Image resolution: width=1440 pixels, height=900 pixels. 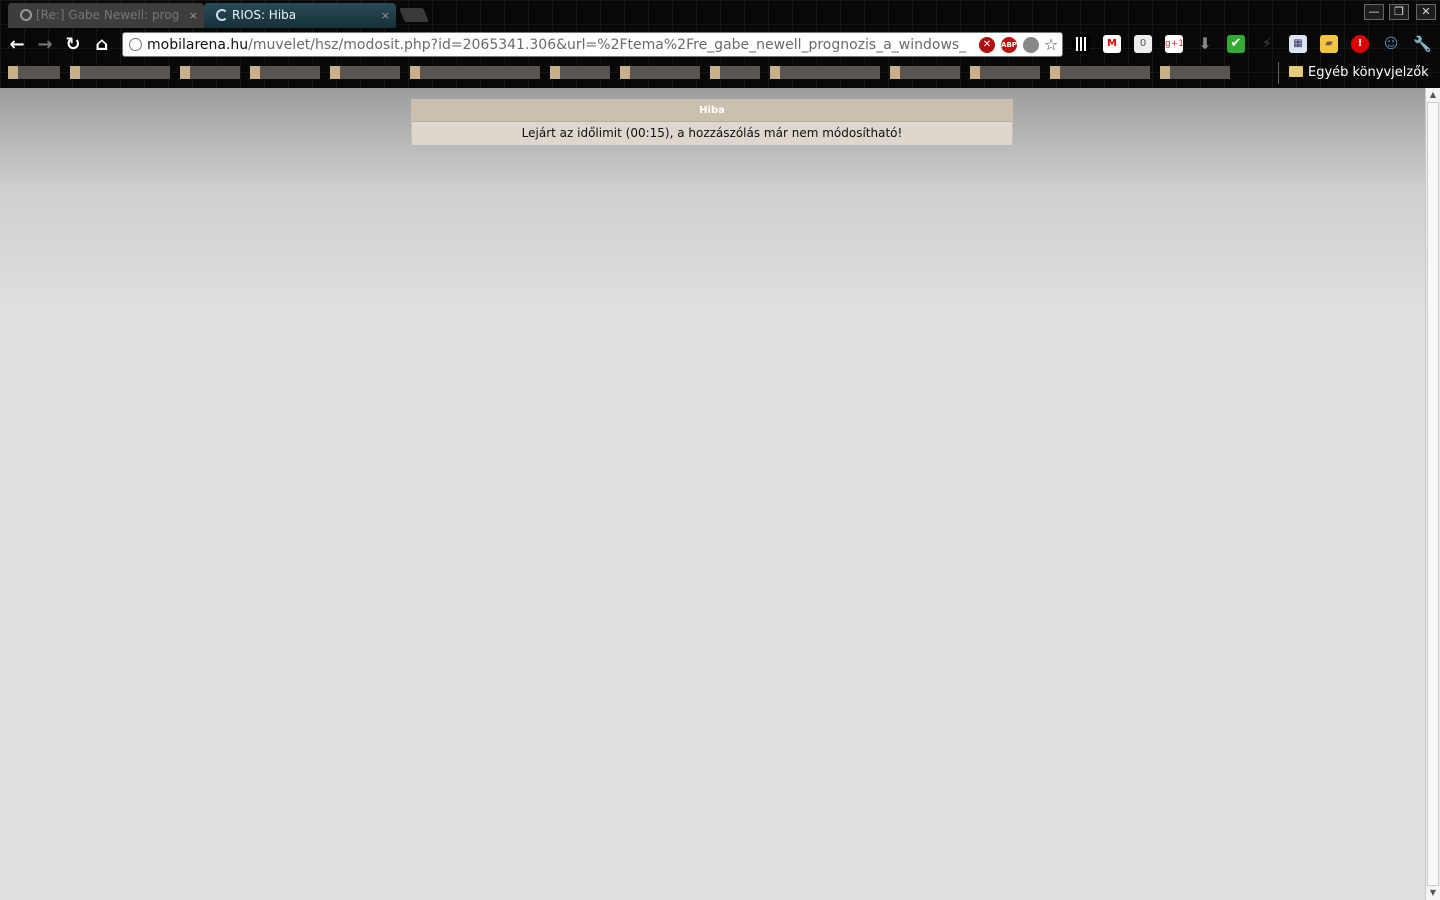 What do you see at coordinates (1267, 44) in the screenshot?
I see `lightning-icon: ⚡` at bounding box center [1267, 44].